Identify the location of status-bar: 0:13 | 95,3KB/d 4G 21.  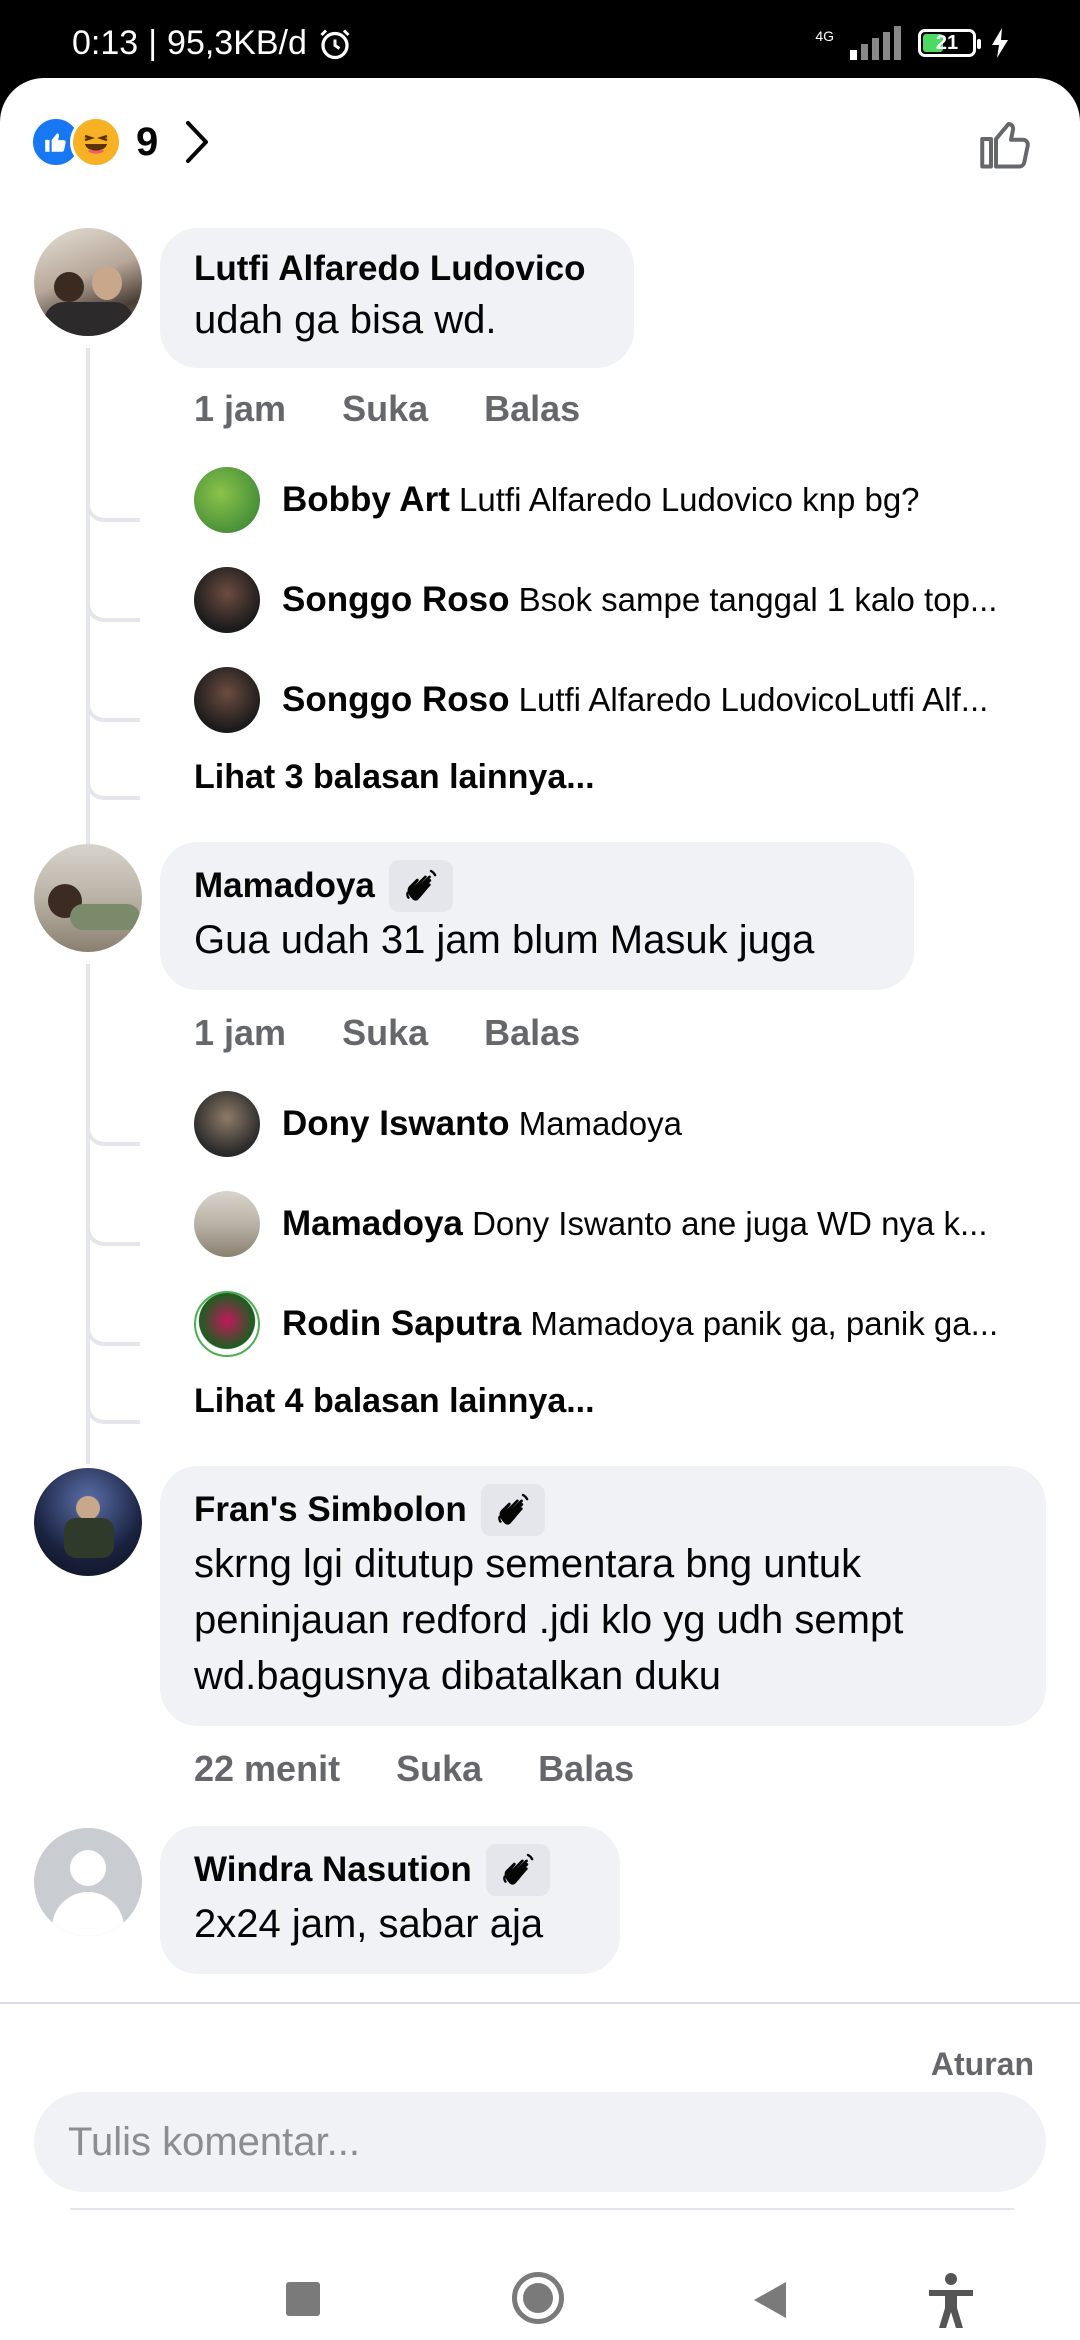
(540, 45).